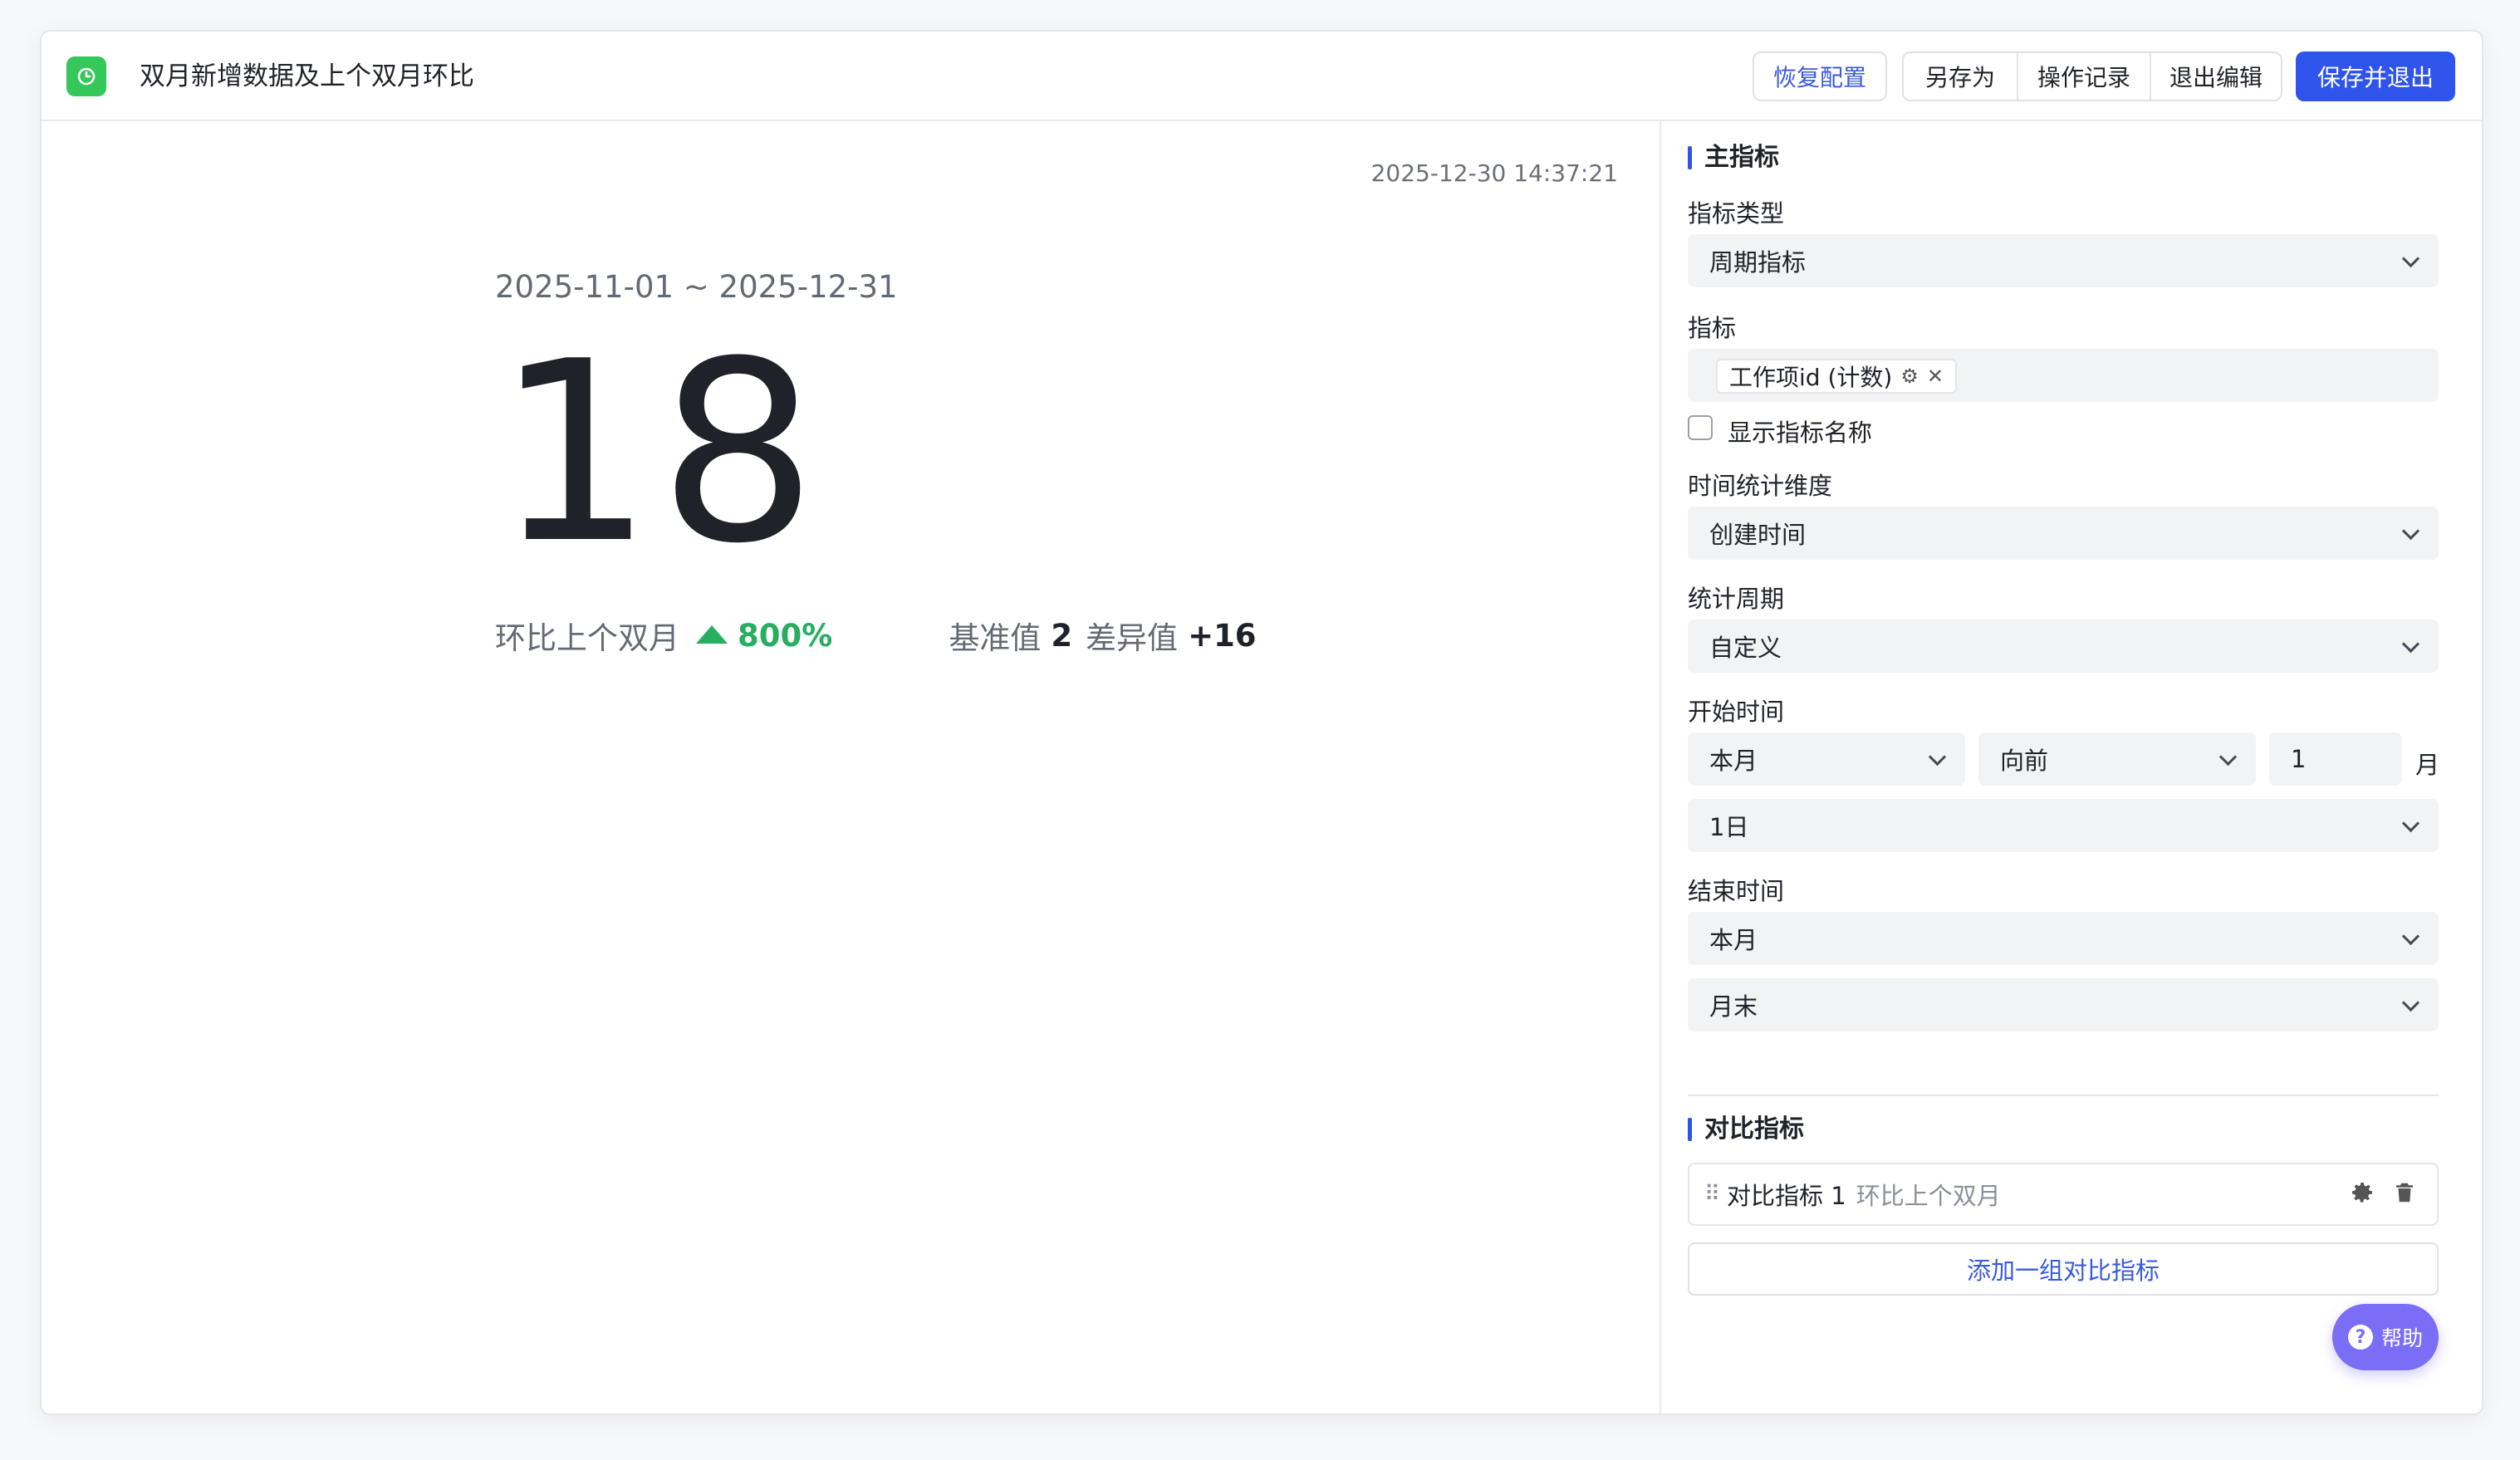 Image resolution: width=2520 pixels, height=1460 pixels. Describe the element at coordinates (1761, 486) in the screenshot. I see `time-dimension-label: 时间统计维度` at that location.